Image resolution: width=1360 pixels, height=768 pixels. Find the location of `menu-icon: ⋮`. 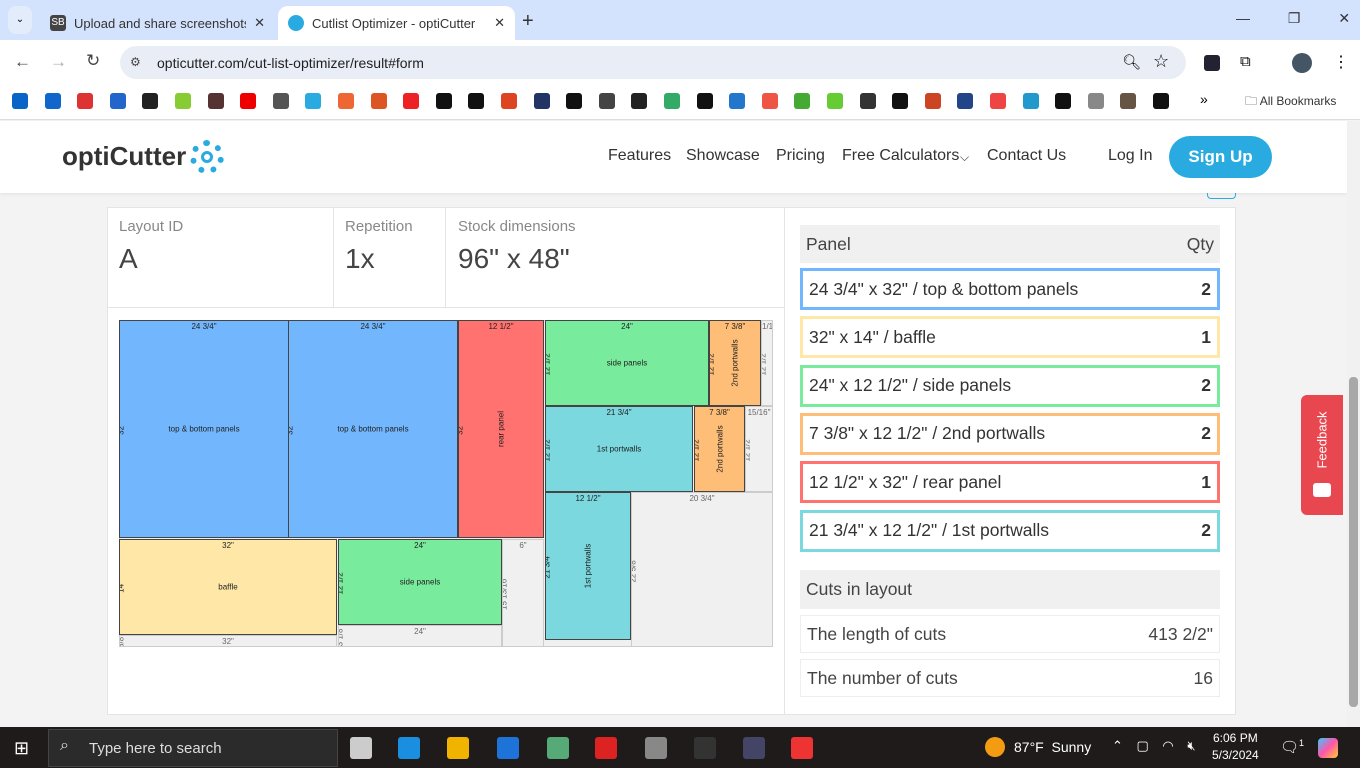

menu-icon: ⋮ is located at coordinates (1341, 62).